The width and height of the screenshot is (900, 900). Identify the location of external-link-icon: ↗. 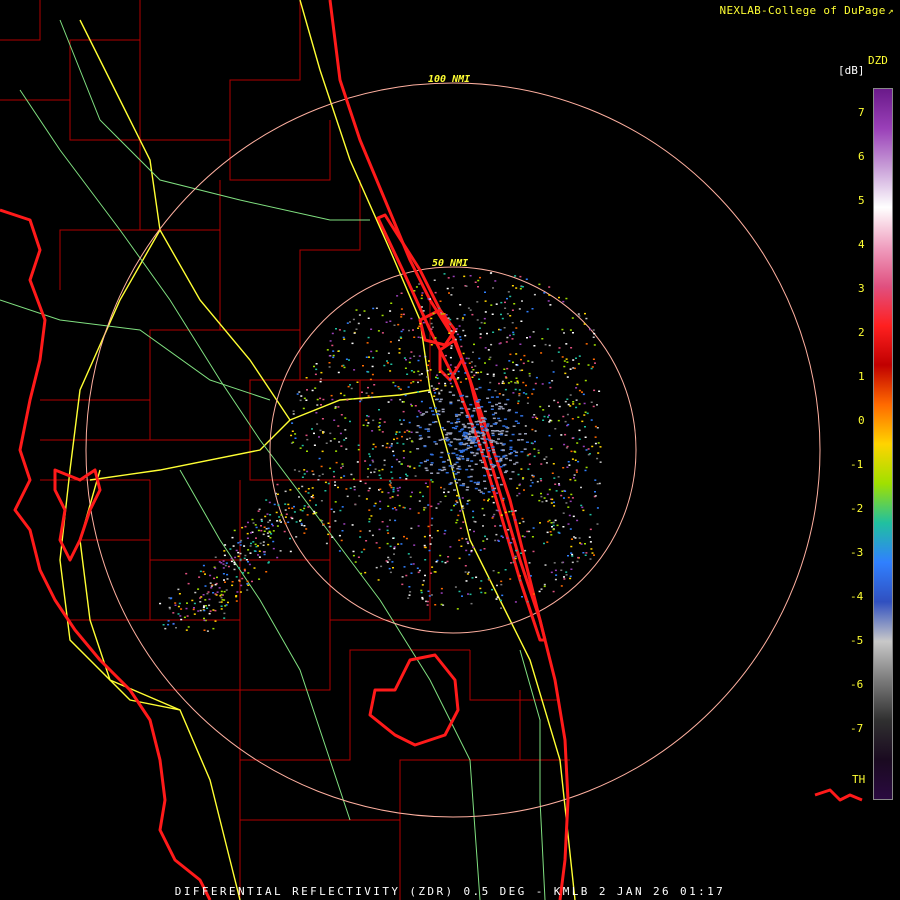
(891, 11).